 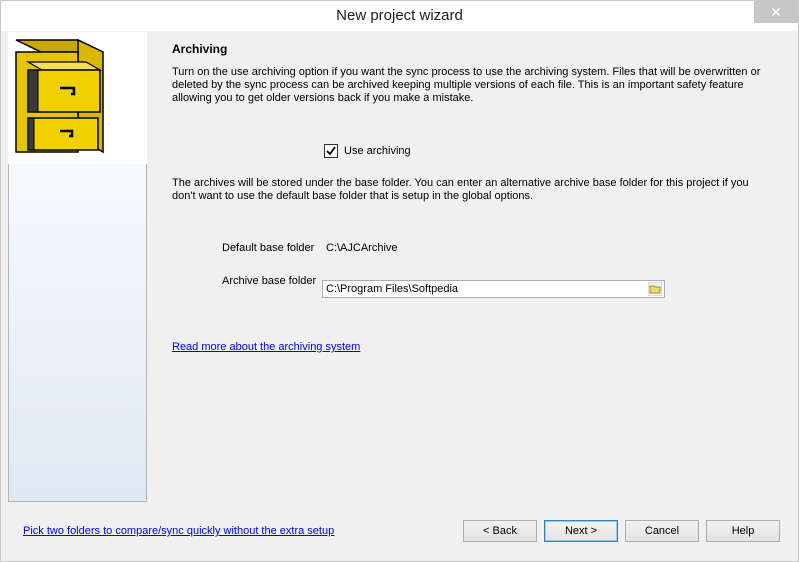 What do you see at coordinates (268, 248) in the screenshot?
I see `default-base-folder-label: Default base folder` at bounding box center [268, 248].